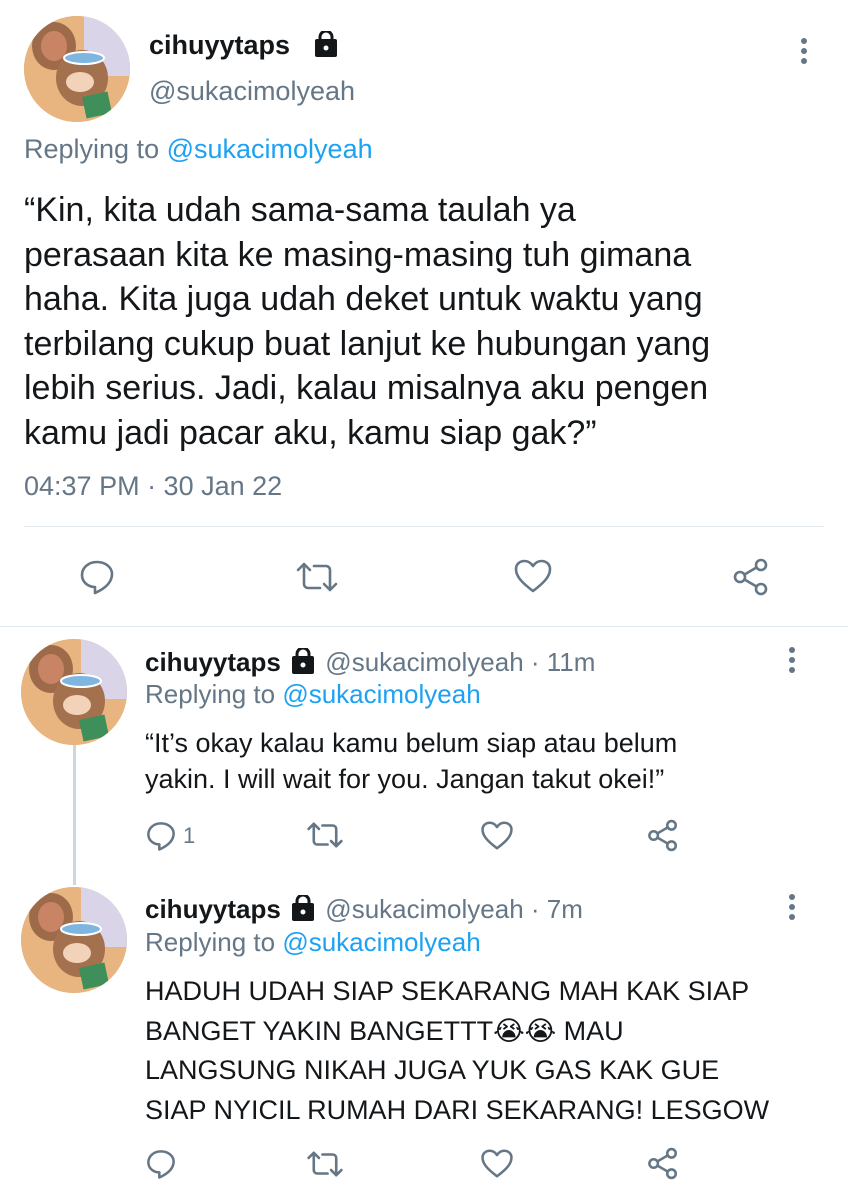  I want to click on tweet-text-line: kamu jadi pacar aku, kamu siap gak?”, so click(310, 432).